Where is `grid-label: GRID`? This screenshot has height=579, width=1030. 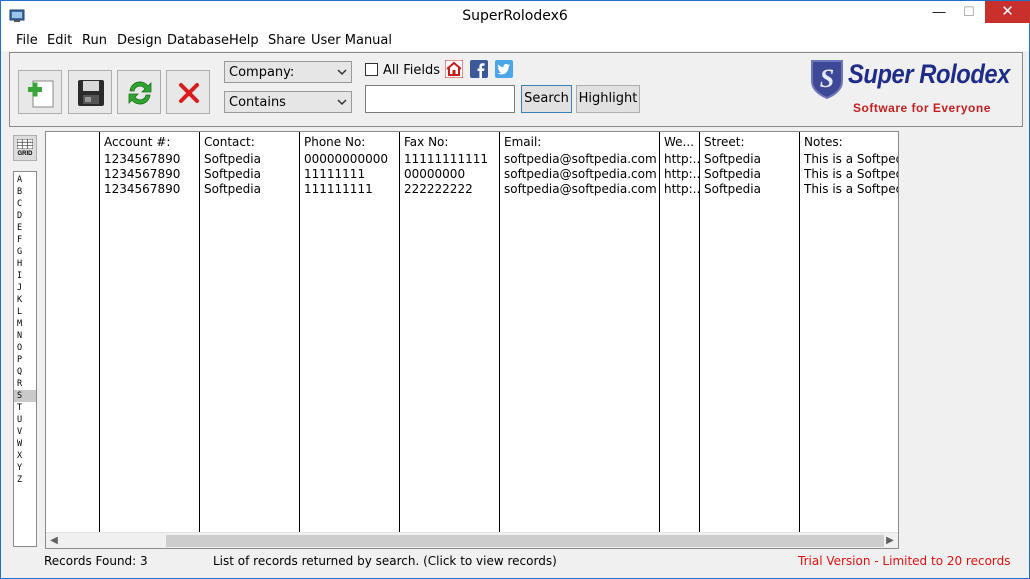
grid-label: GRID is located at coordinates (25, 154).